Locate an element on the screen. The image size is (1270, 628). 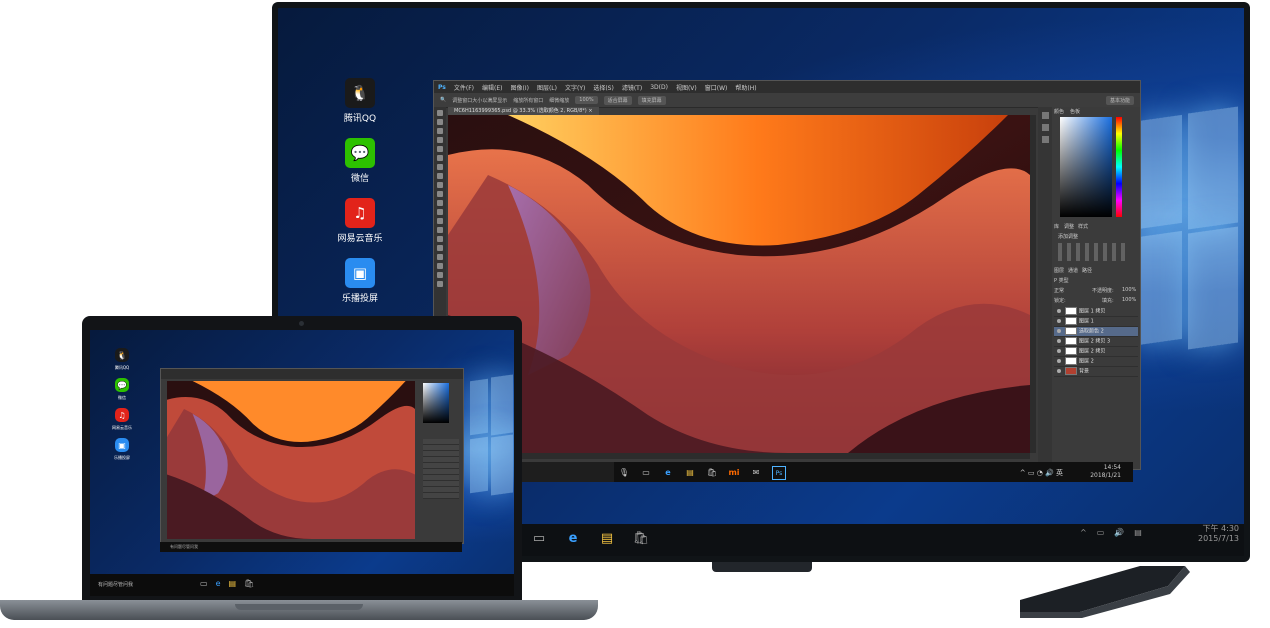
vertical-scrollbar is located at coordinates (1033, 284).